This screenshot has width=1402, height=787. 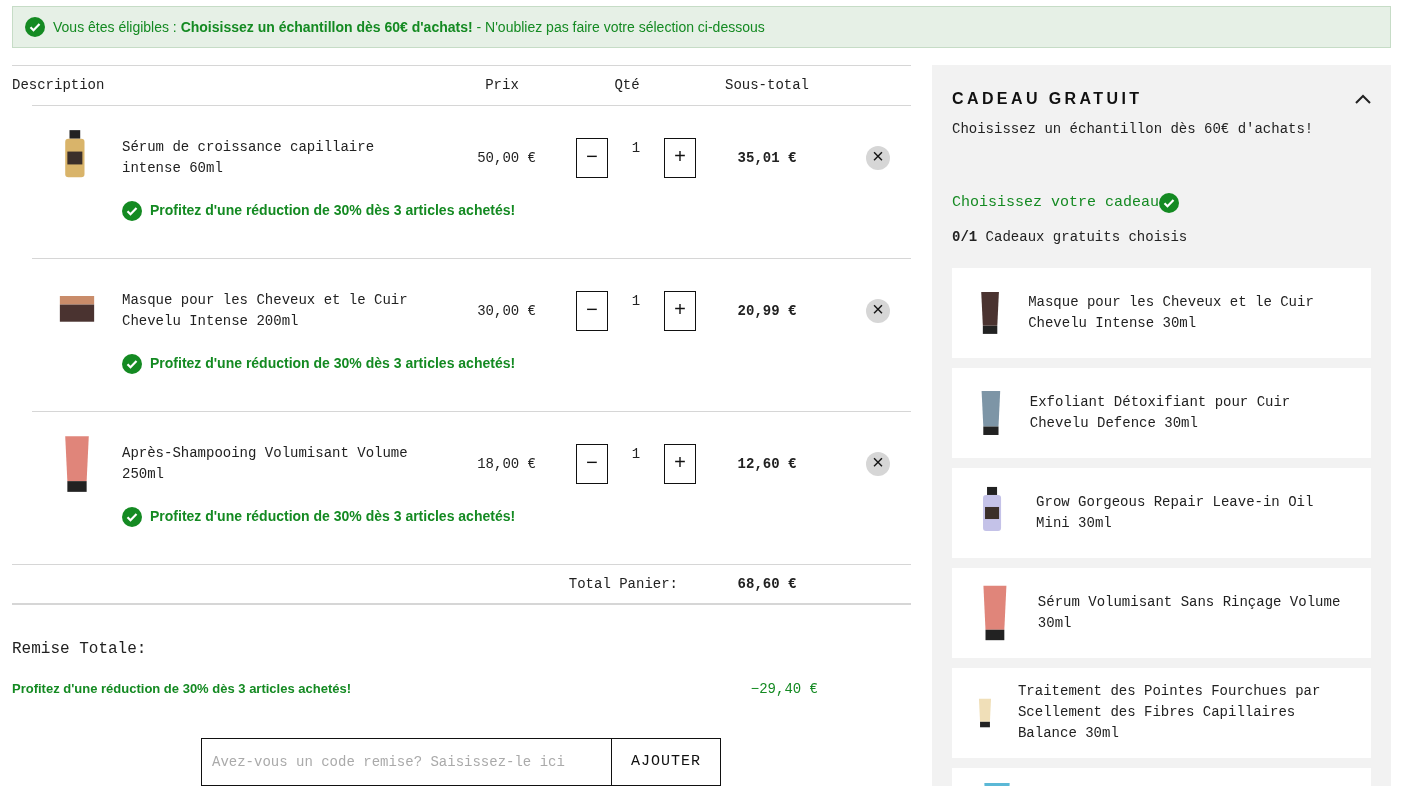 What do you see at coordinates (1169, 712) in the screenshot?
I see `gift-name: Traitement des Pointes Fourchues par Scellement des Fibres Capillaires Balance 30ml` at bounding box center [1169, 712].